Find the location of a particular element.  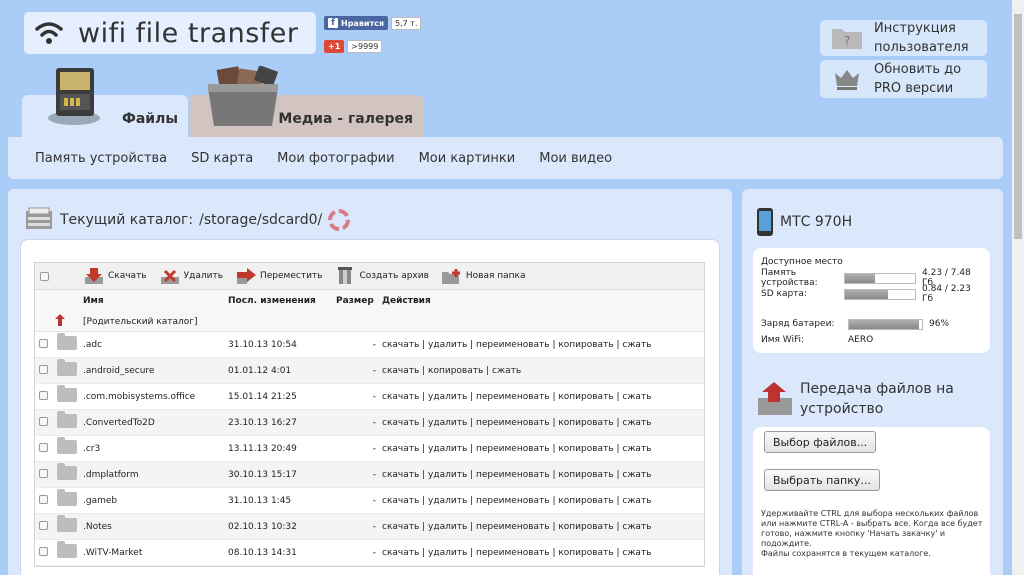

file-name: .WiTV-Market is located at coordinates (155, 553).